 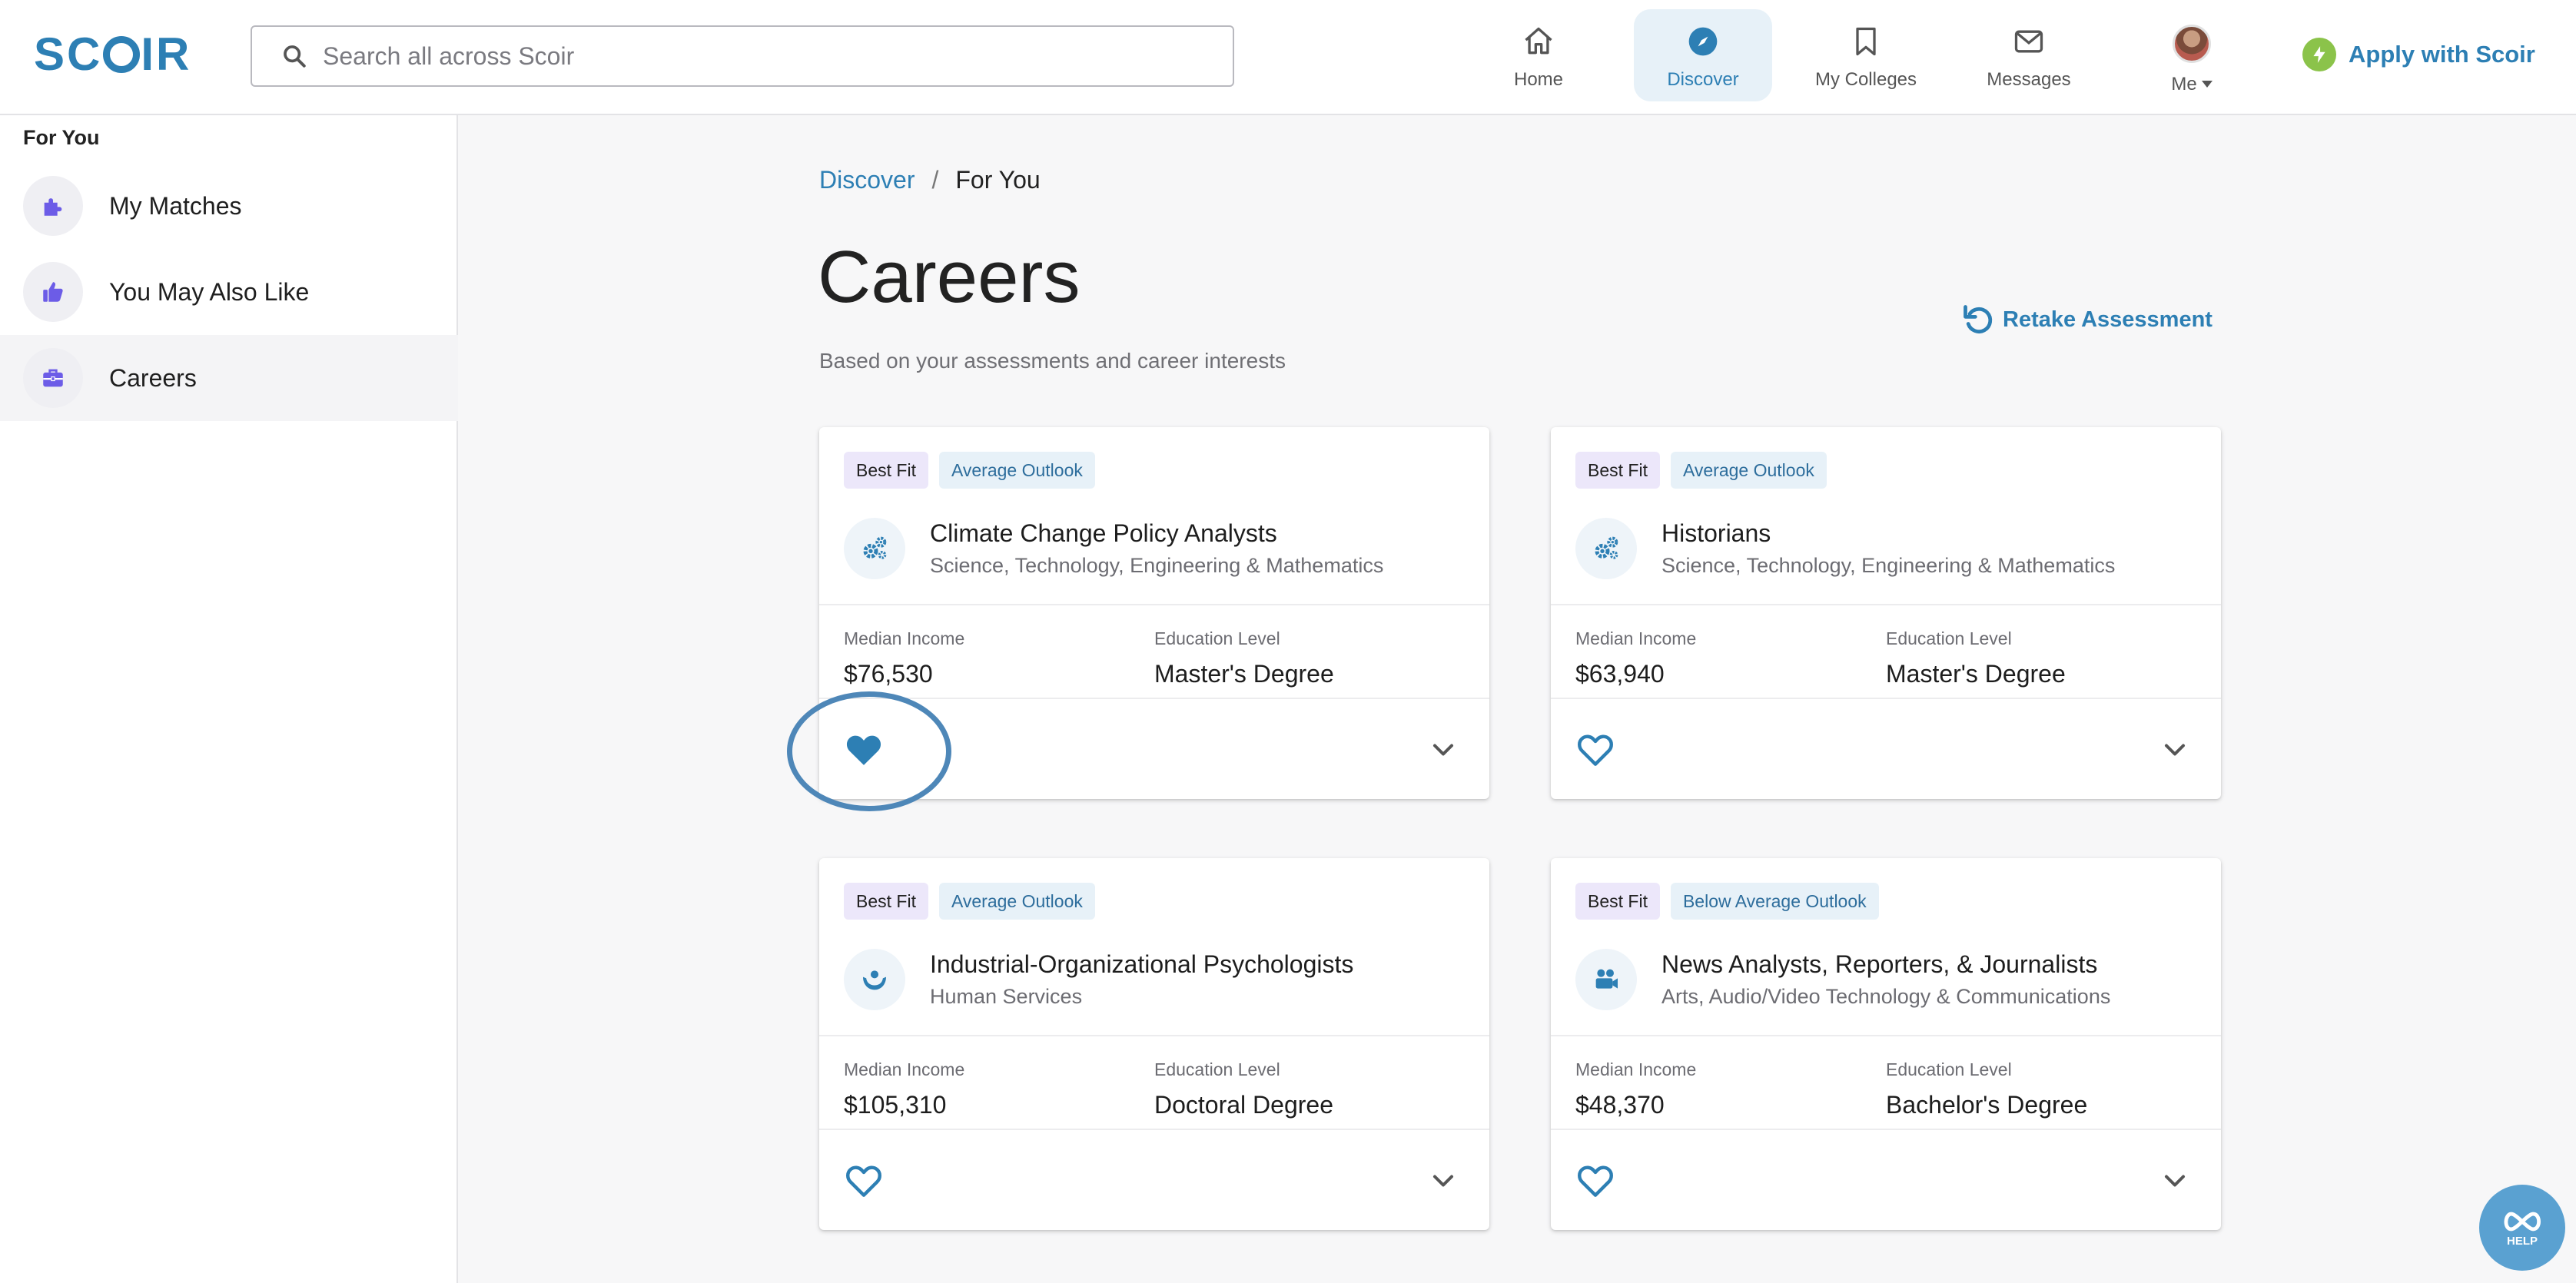 I want to click on retake-assessment-button: Retake Assessment, so click(x=2087, y=319).